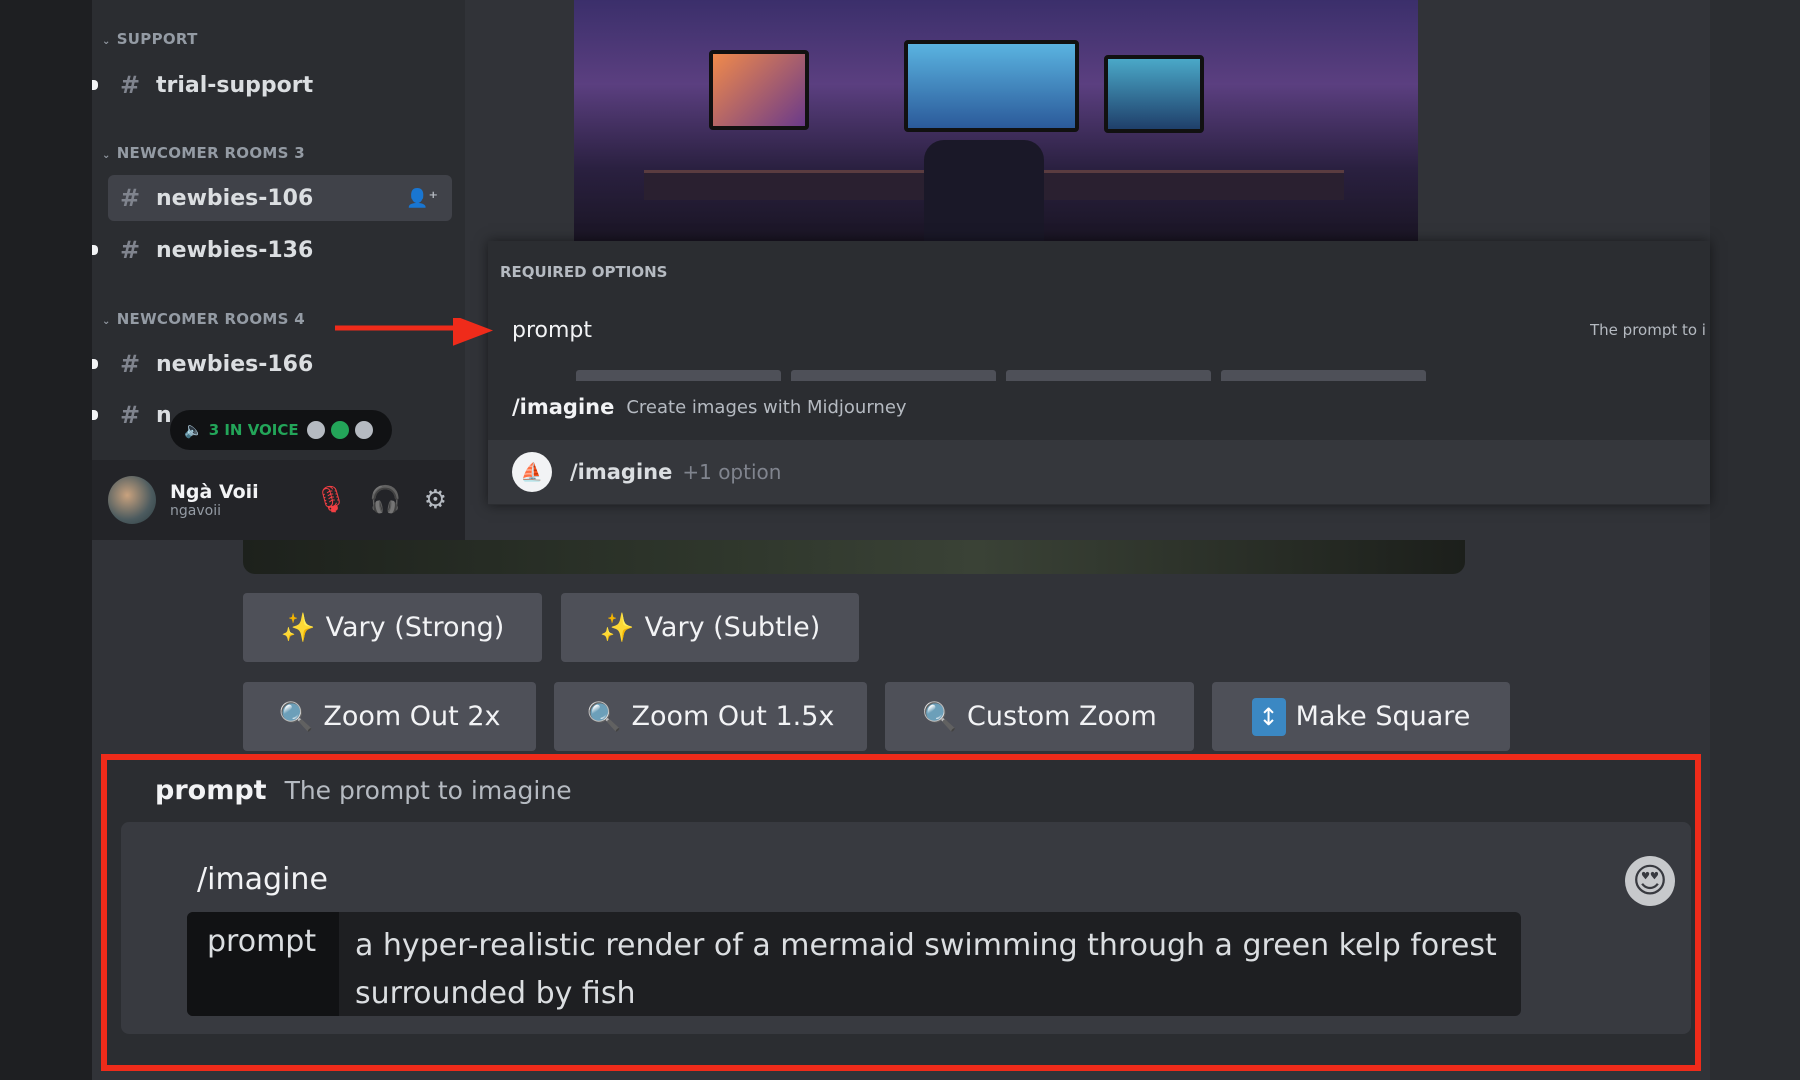  I want to click on zoom-out-1-5x-button: 🔍 Zoom Out 1.5x, so click(710, 716).